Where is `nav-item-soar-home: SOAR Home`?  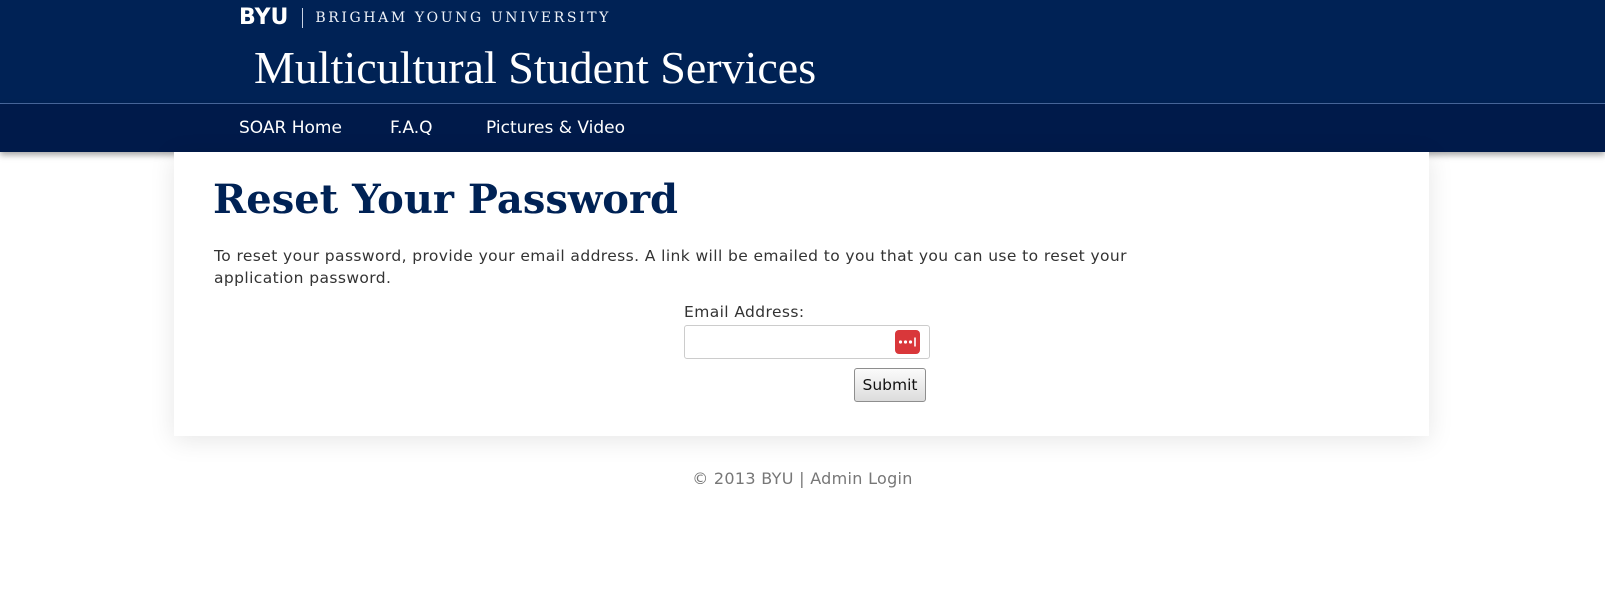 nav-item-soar-home: SOAR Home is located at coordinates (290, 128).